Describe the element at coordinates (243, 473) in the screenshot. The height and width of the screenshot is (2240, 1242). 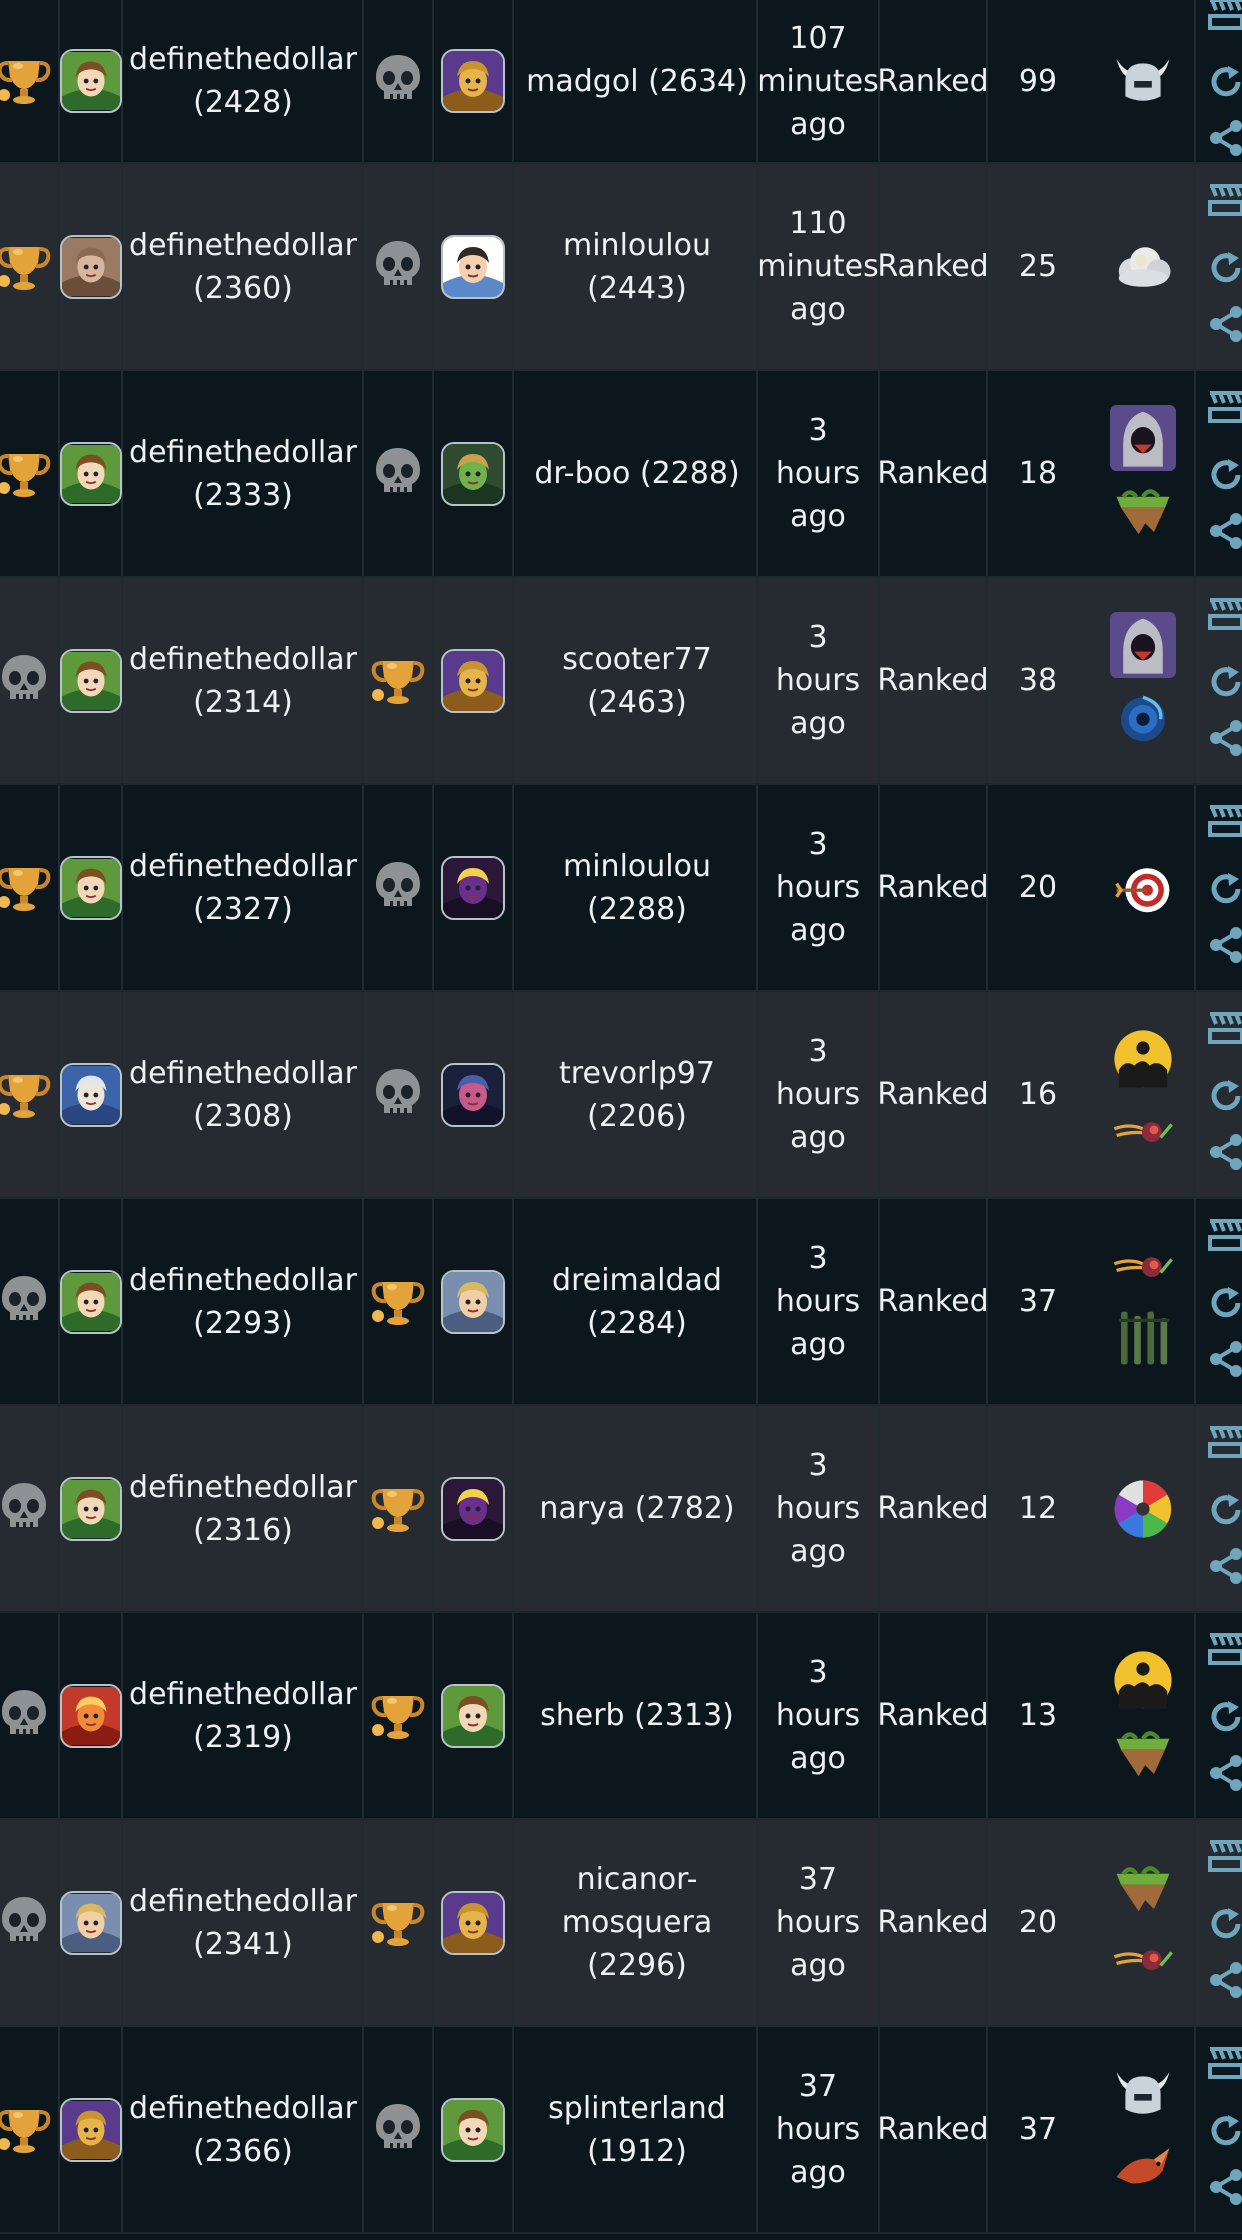
I see `player-name: definethedollar (2333)` at that location.